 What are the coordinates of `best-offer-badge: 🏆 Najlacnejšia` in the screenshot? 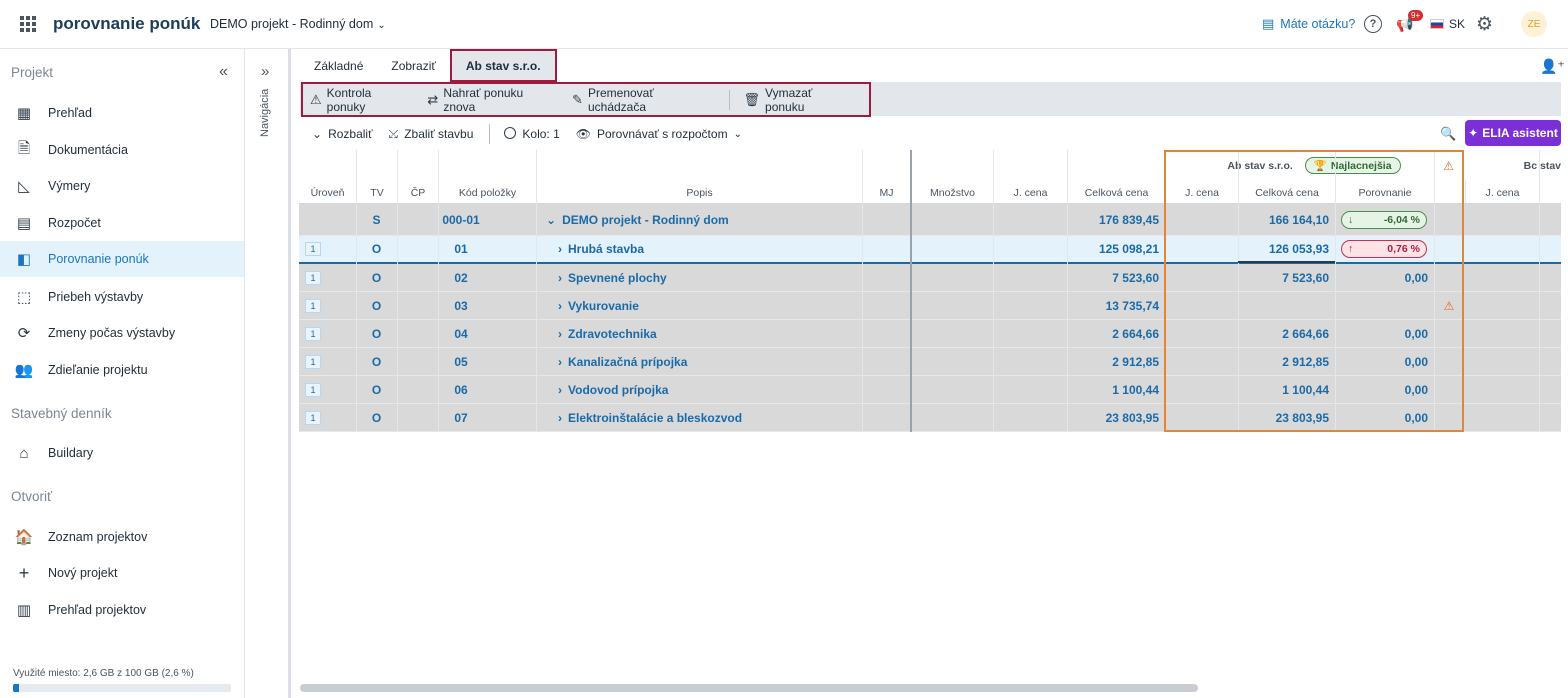 It's located at (1352, 165).